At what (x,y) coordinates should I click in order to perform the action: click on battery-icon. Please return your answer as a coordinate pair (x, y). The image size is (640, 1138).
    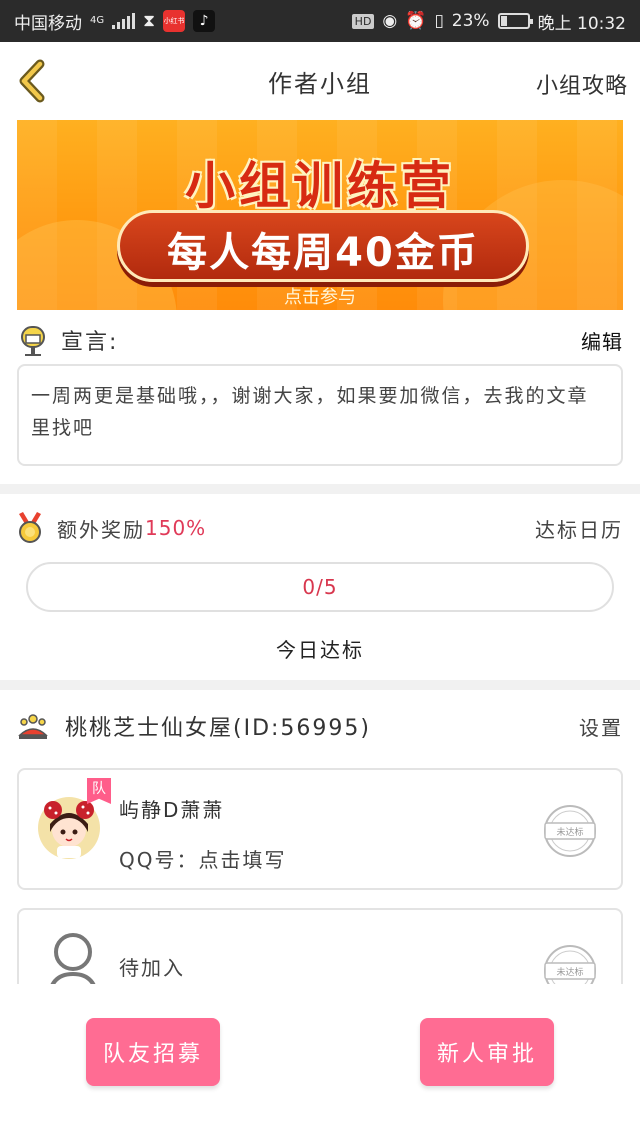
    Looking at the image, I should click on (515, 21).